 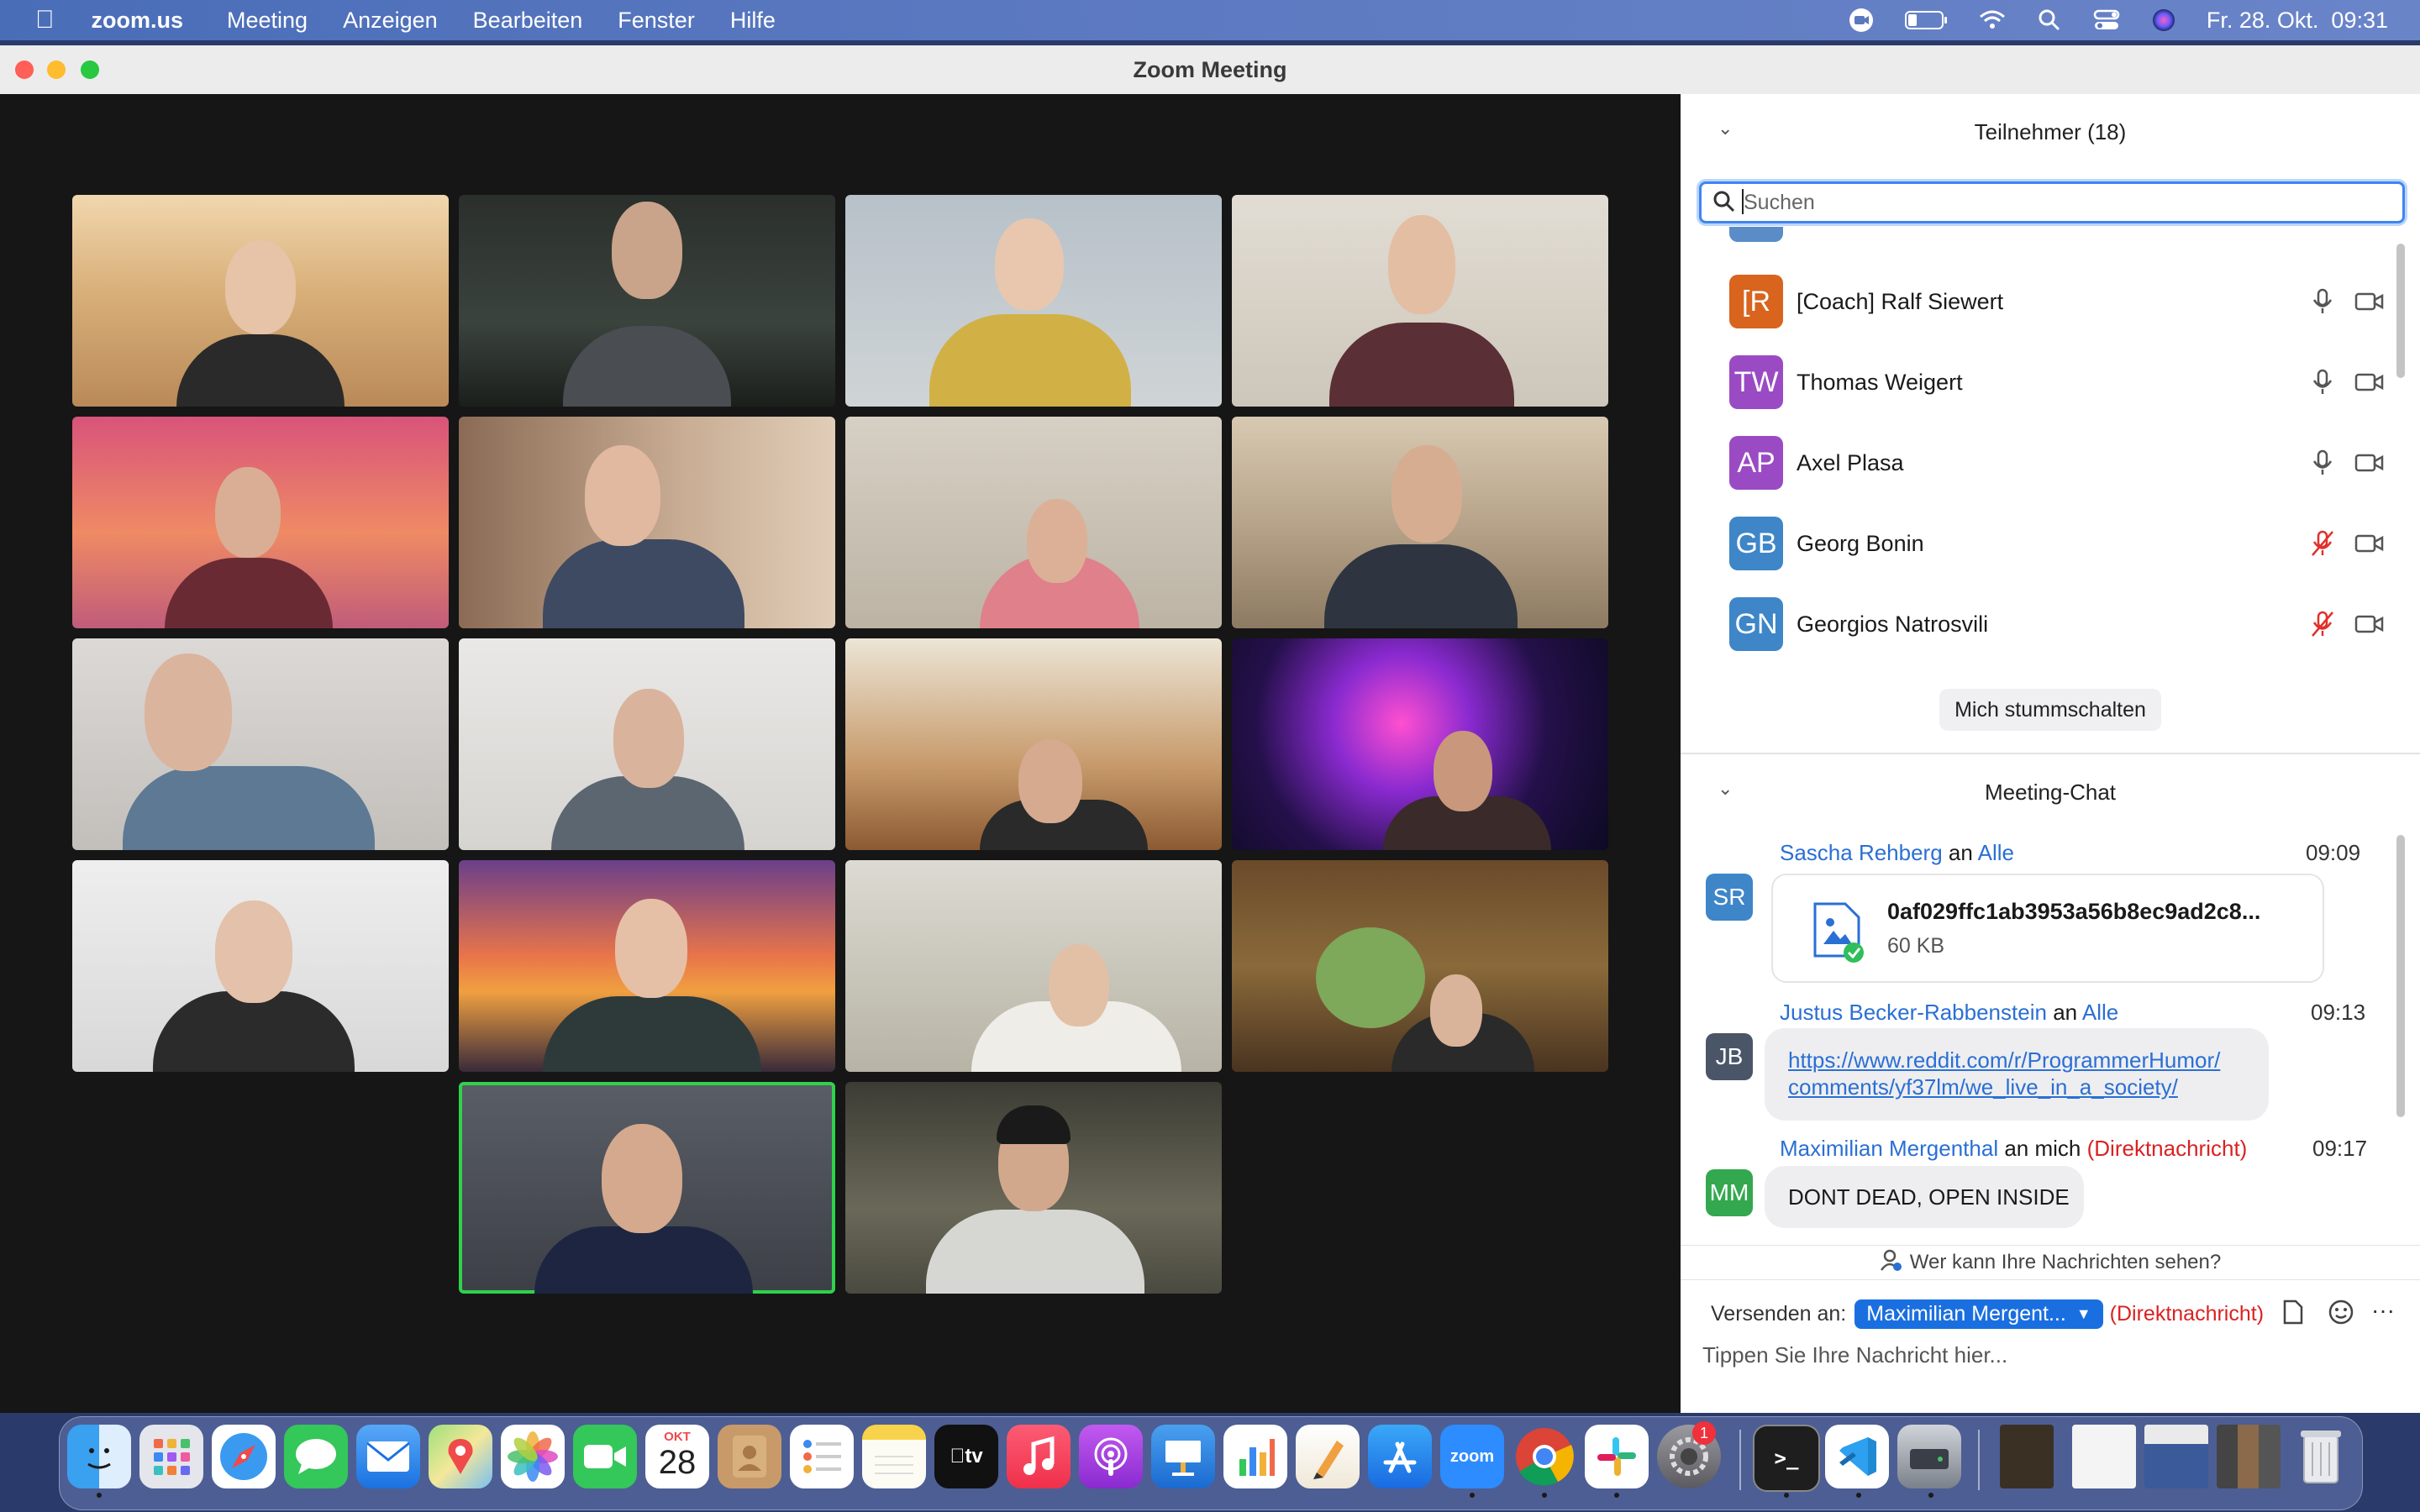 What do you see at coordinates (1787, 1458) in the screenshot?
I see `terminal-icon: >_` at bounding box center [1787, 1458].